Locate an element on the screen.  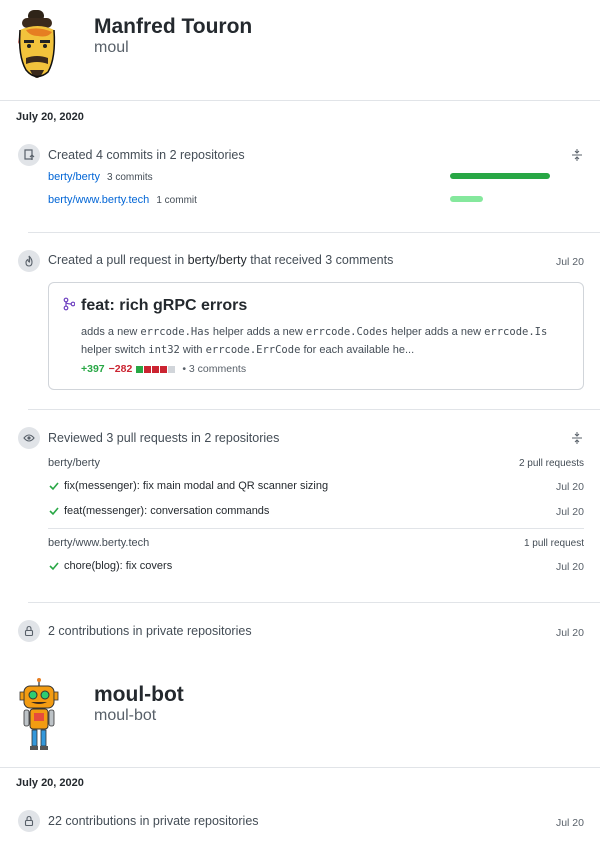
commits-entry-title: Created 4 commits in 2 repositories is located at coordinates (146, 155).